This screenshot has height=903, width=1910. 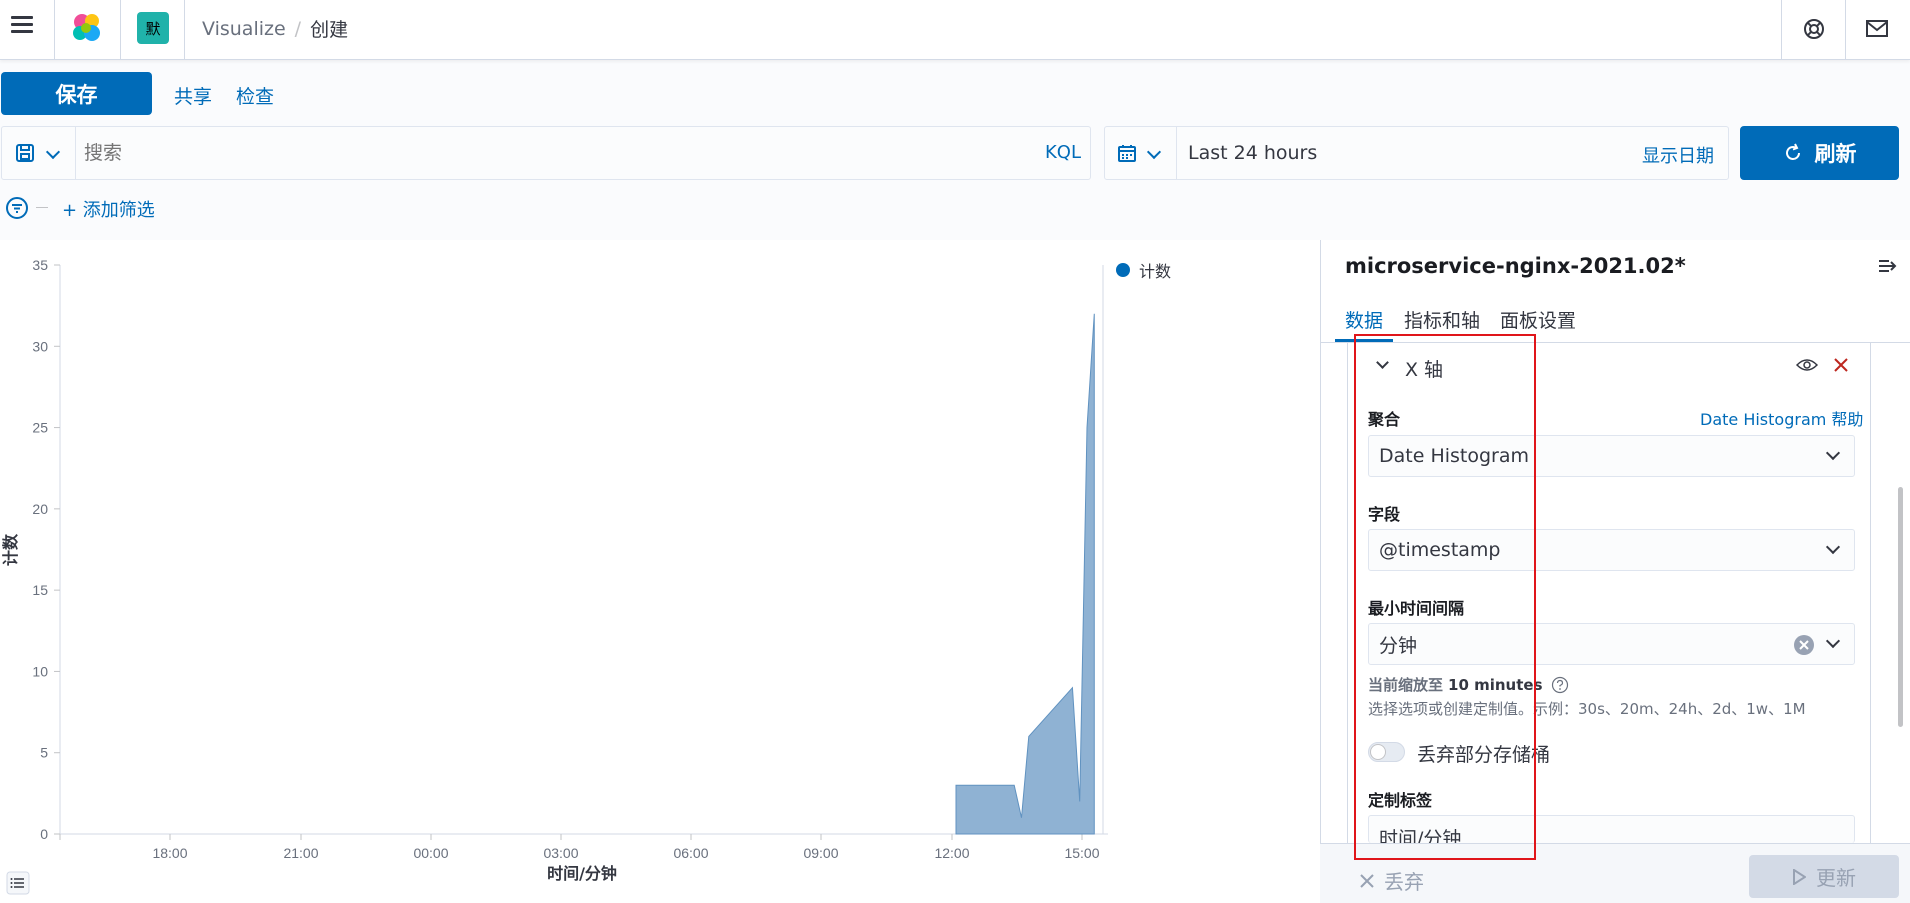 I want to click on calendar-icon, so click(x=1127, y=153).